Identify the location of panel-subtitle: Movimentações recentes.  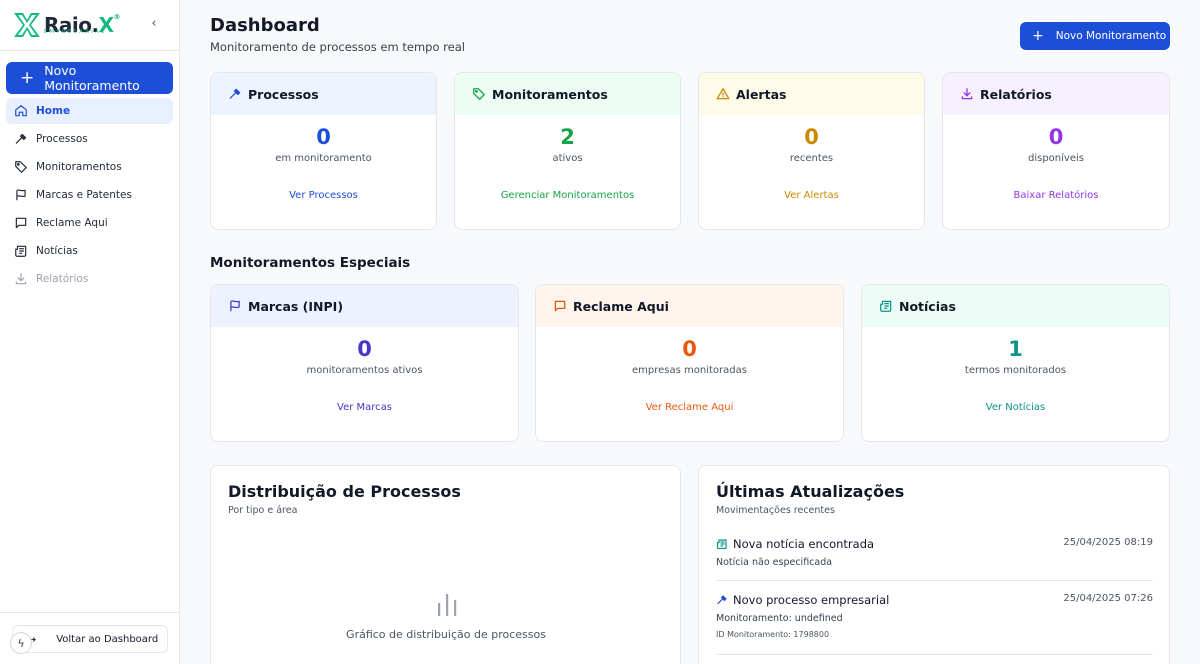
(775, 510).